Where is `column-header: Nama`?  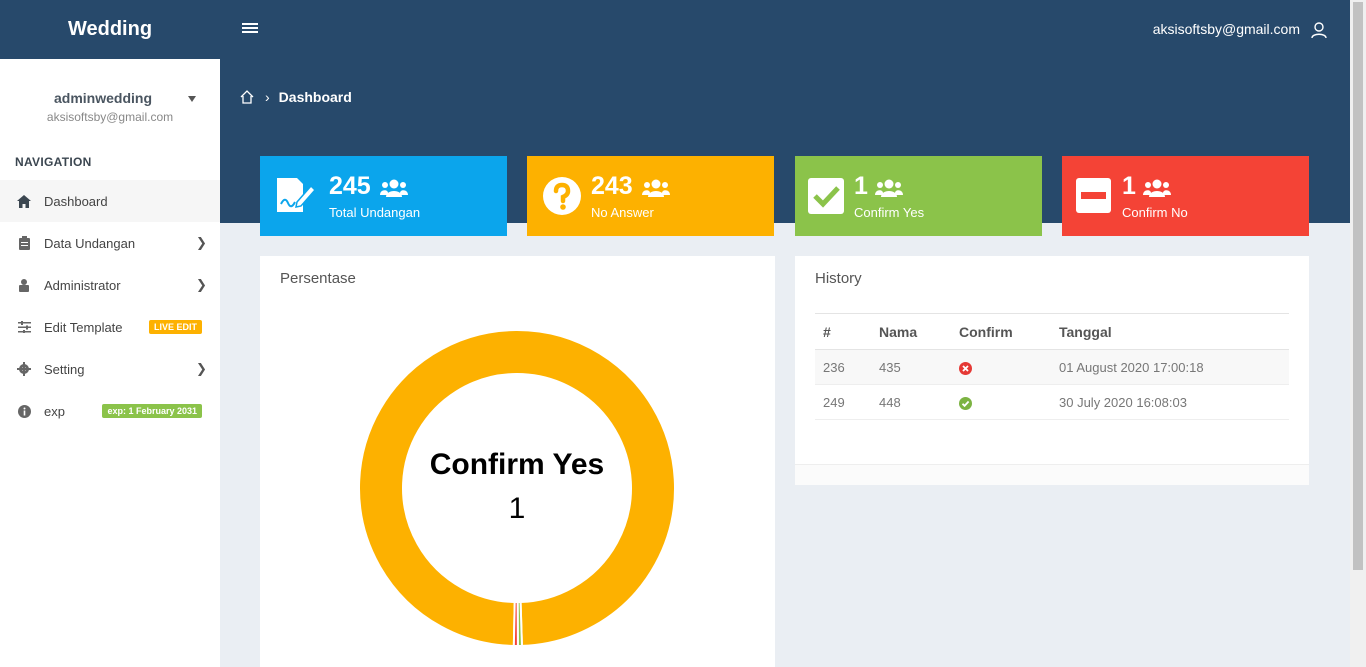 column-header: Nama is located at coordinates (911, 331).